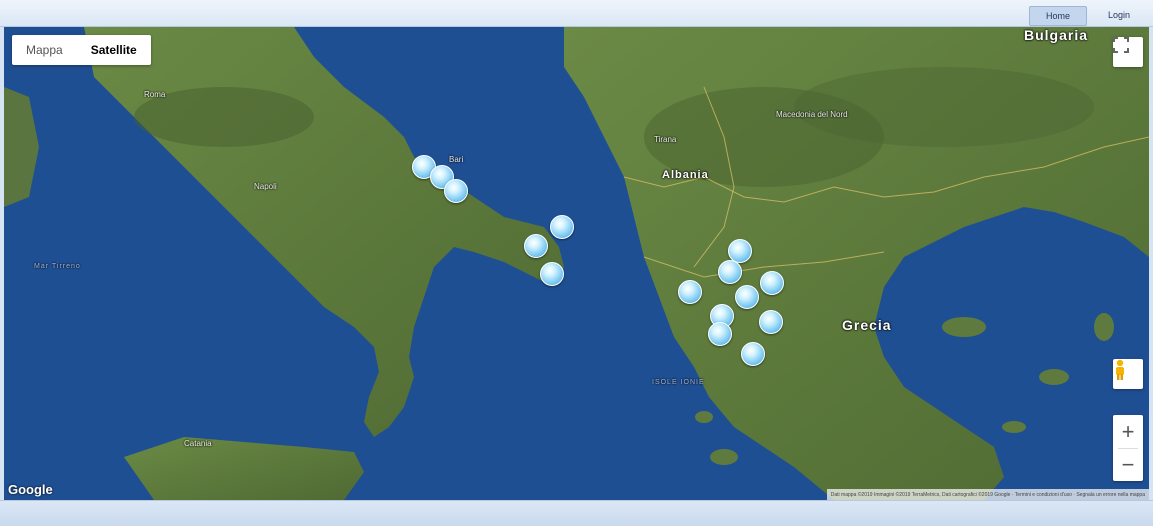  Describe the element at coordinates (456, 159) in the screenshot. I see `label-bari: Bari` at that location.